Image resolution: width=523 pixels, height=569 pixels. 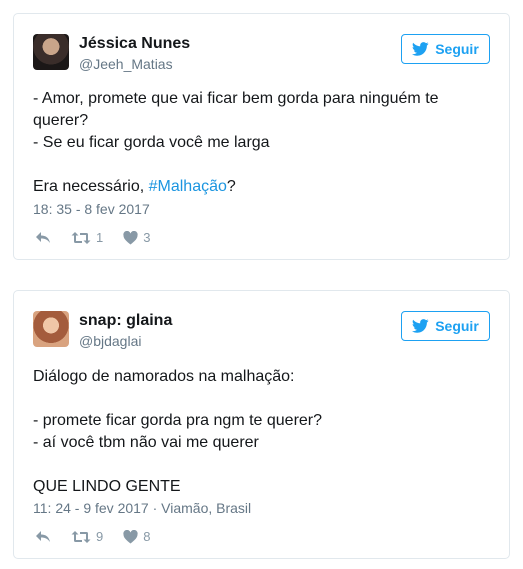 What do you see at coordinates (147, 536) in the screenshot?
I see `like-count: 8` at bounding box center [147, 536].